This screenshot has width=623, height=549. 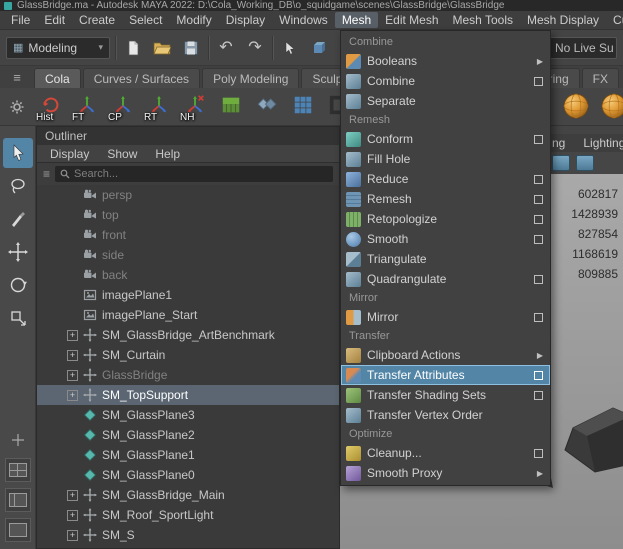 I want to click on outliner-item-sm-glassplane1: SM_GlassPlane1, so click(x=188, y=455).